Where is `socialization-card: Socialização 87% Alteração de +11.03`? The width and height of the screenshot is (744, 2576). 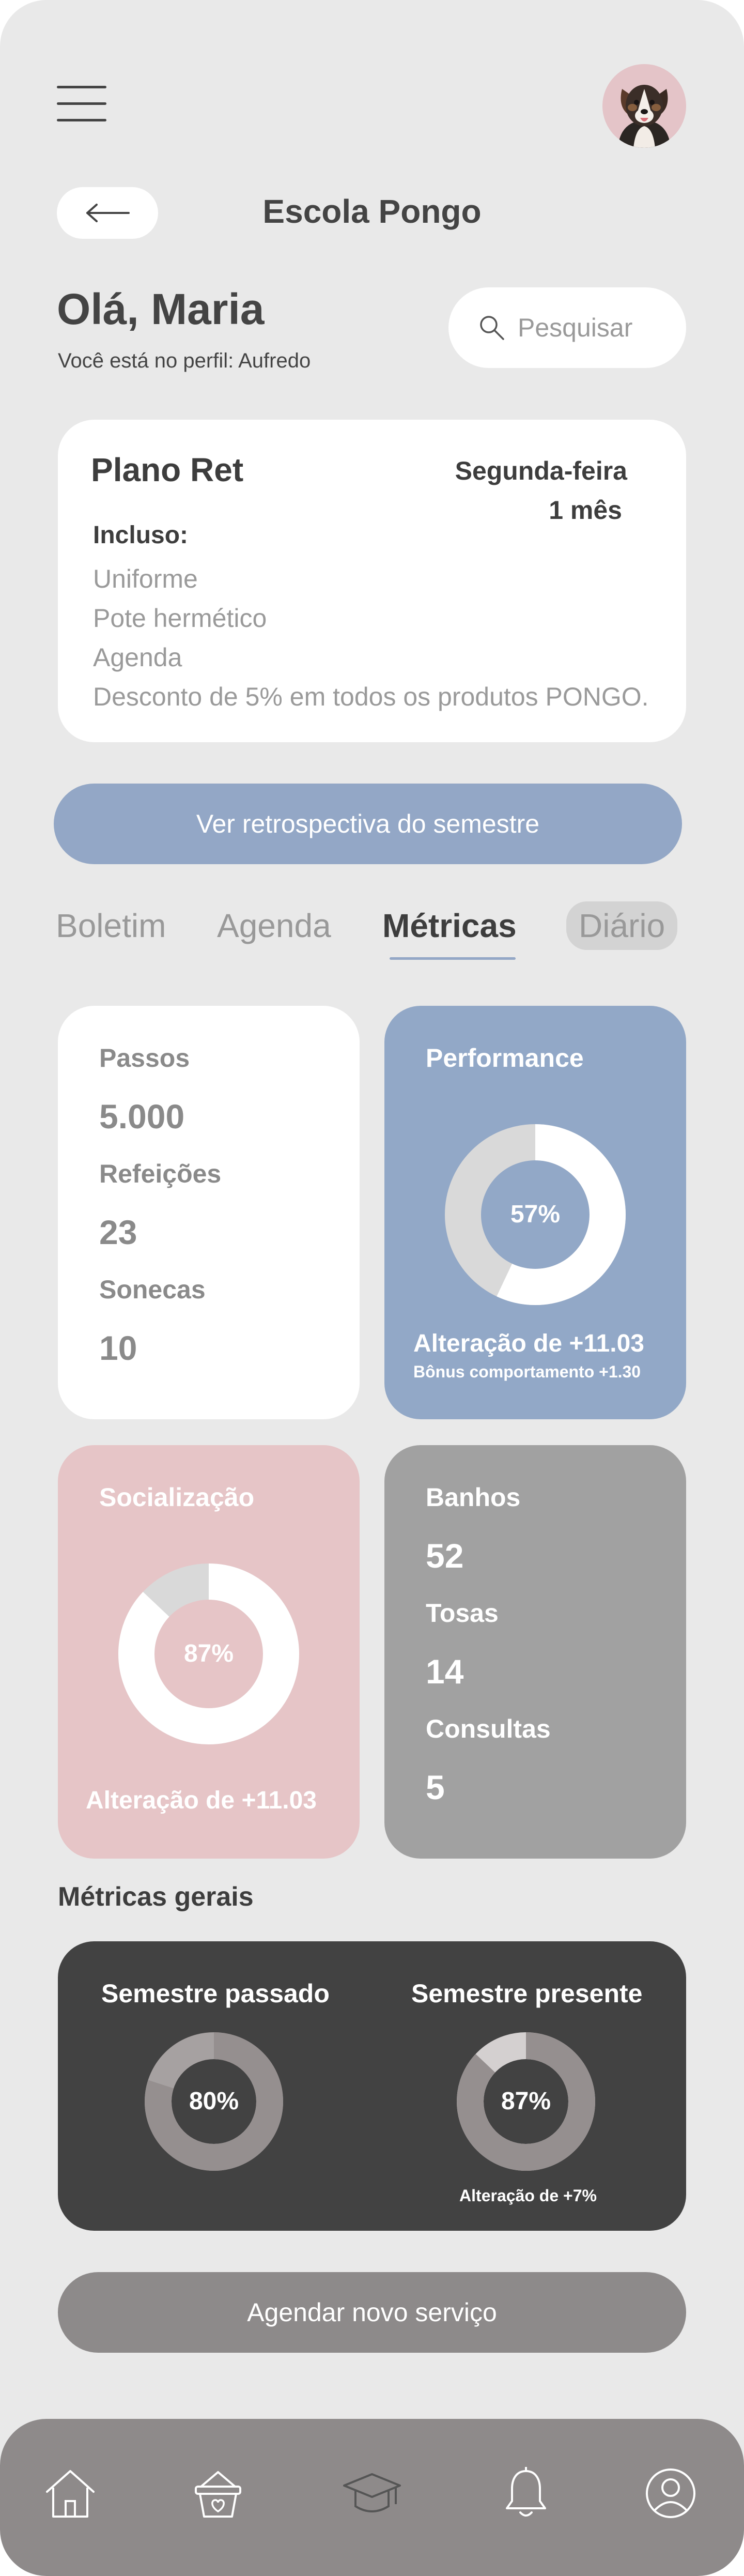
socialization-card: Socialização 87% Alteração de +11.03 is located at coordinates (209, 1652).